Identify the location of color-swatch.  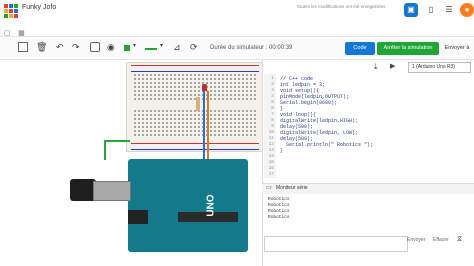
(127, 48).